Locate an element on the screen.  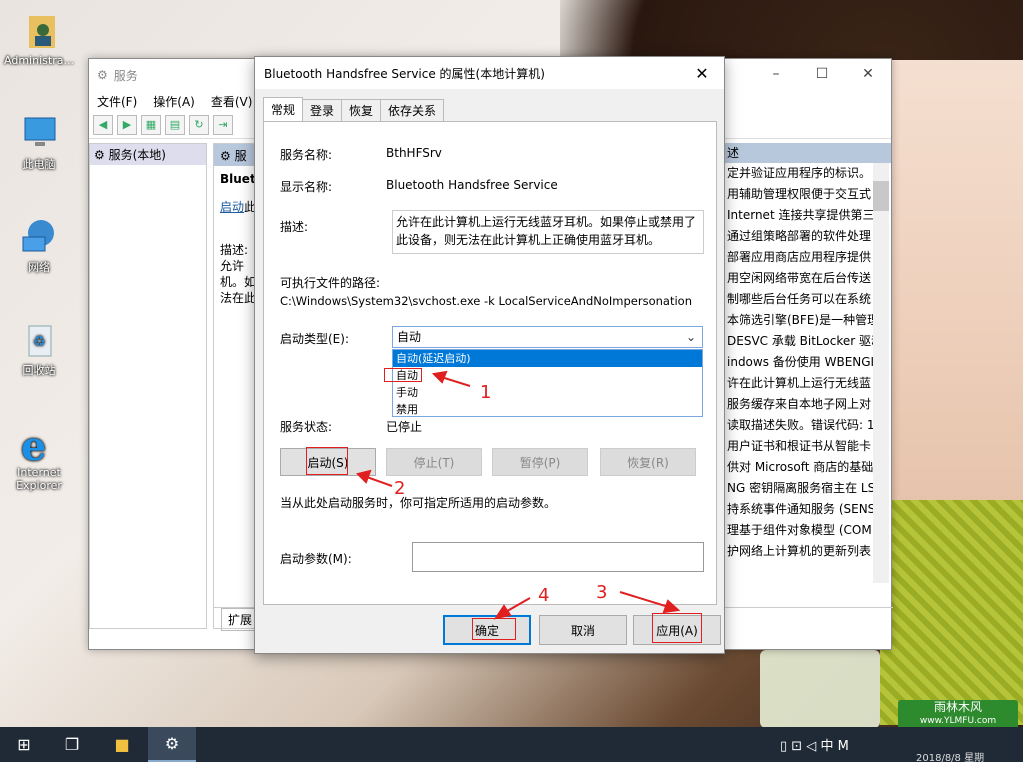
clock-date: 2018/8/8 星期 is located at coordinates (950, 755).